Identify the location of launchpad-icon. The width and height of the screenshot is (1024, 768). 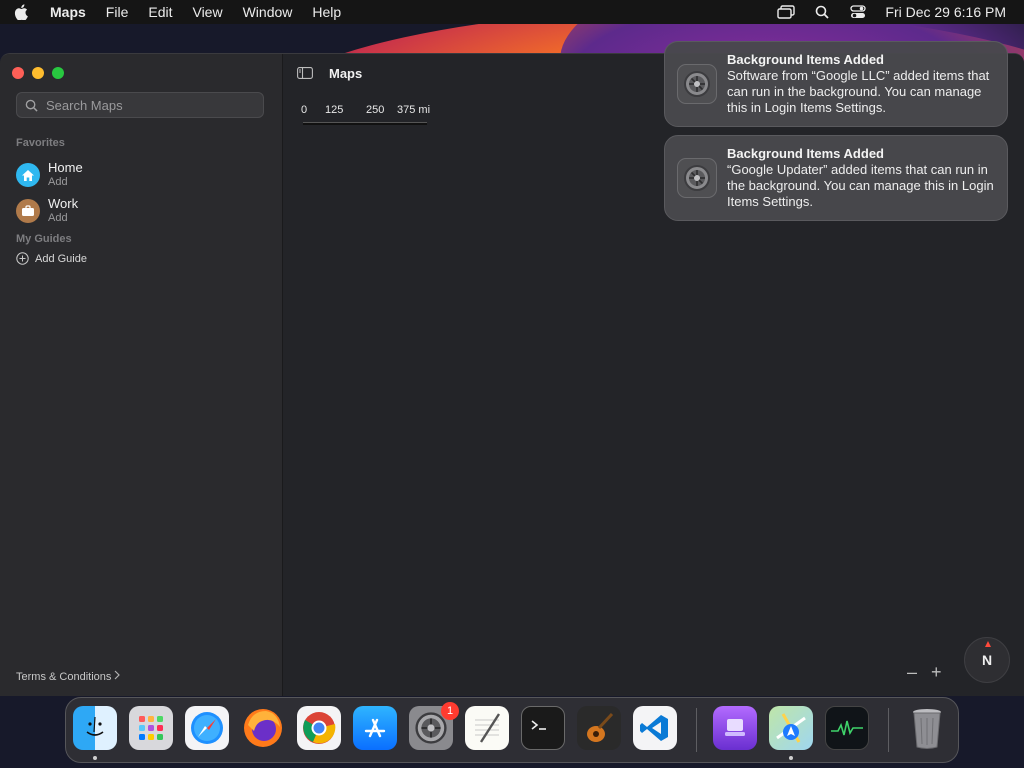
(151, 728).